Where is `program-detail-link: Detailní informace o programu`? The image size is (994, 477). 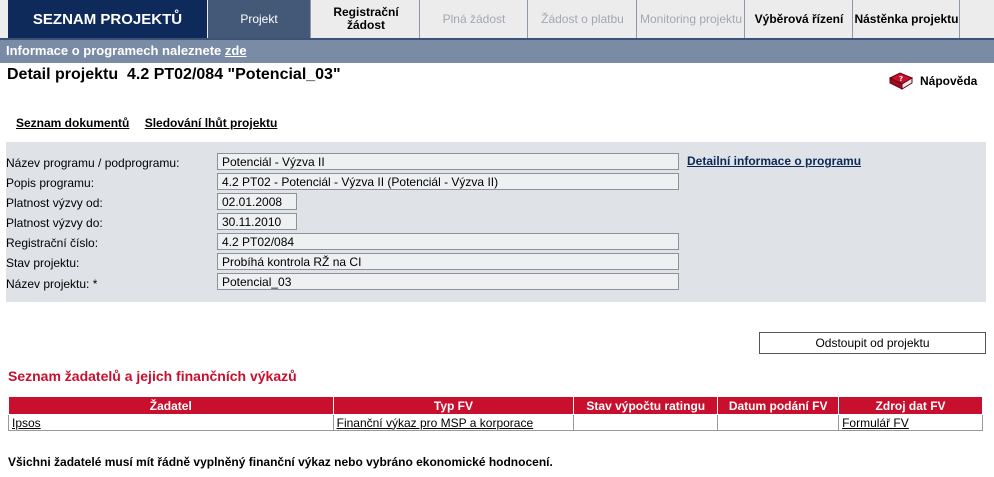
program-detail-link: Detailní informace o programu is located at coordinates (774, 161).